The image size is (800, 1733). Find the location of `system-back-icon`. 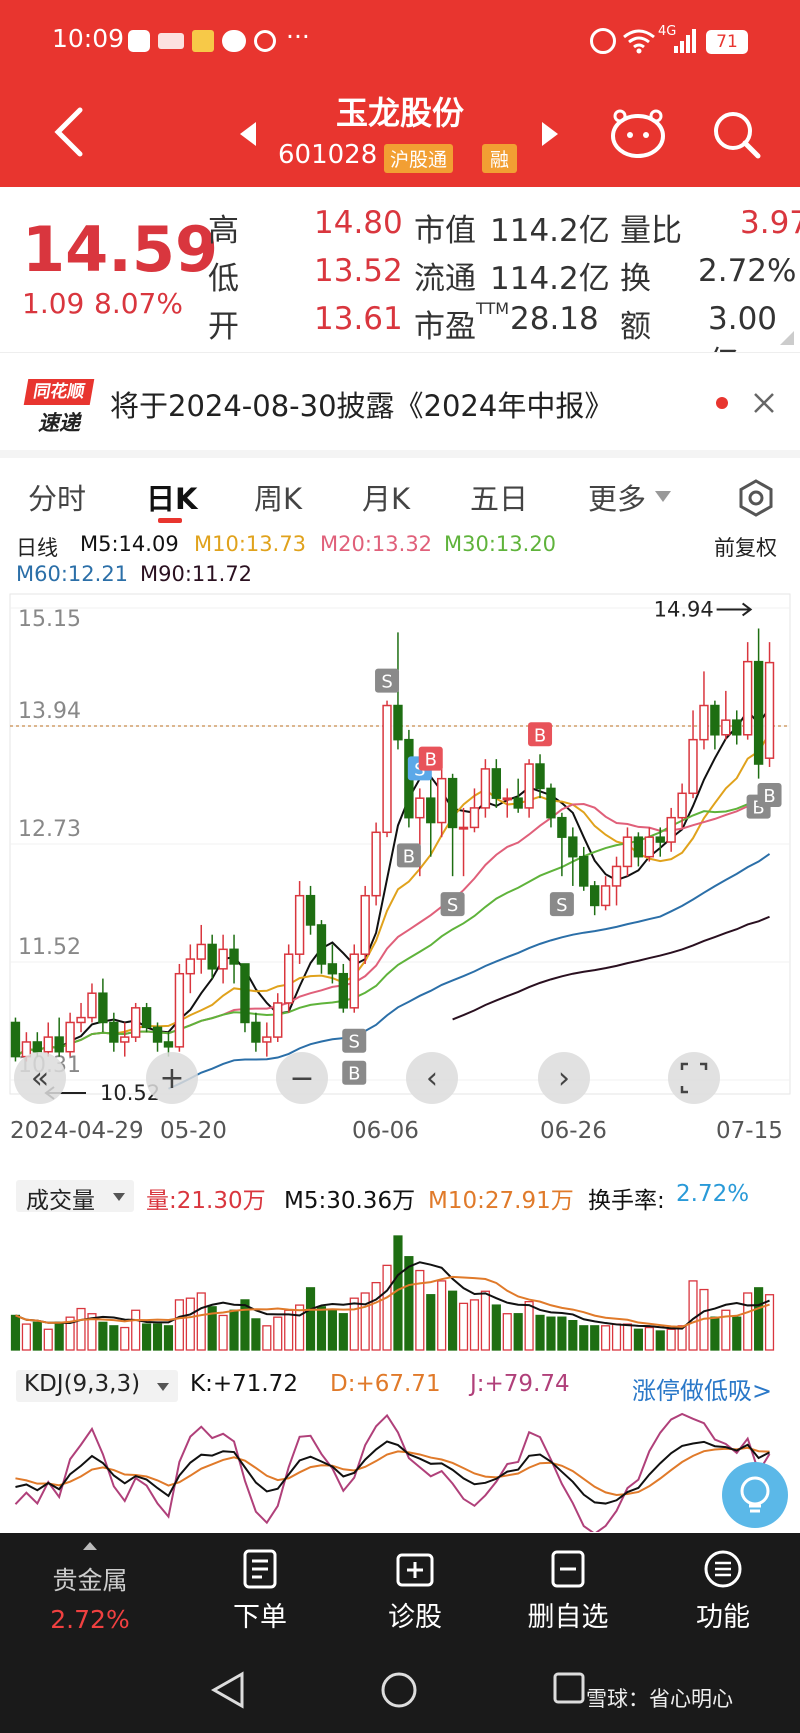

system-back-icon is located at coordinates (228, 1690).